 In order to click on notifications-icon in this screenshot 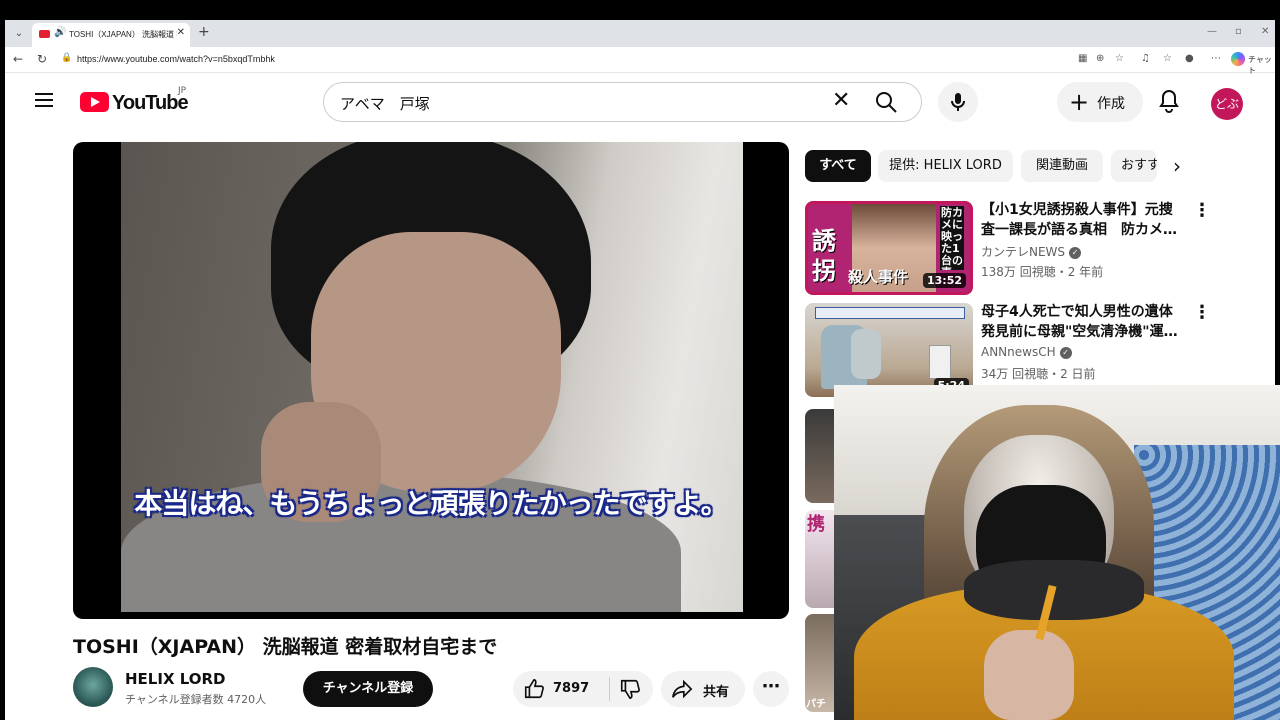, I will do `click(1169, 101)`.